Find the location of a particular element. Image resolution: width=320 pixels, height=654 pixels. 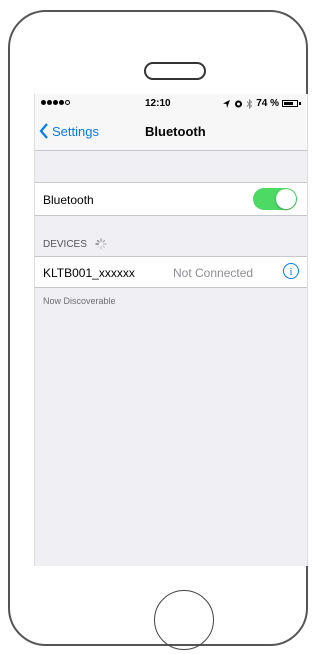

bluetooth-setting-row: Bluetooth is located at coordinates (171, 199).